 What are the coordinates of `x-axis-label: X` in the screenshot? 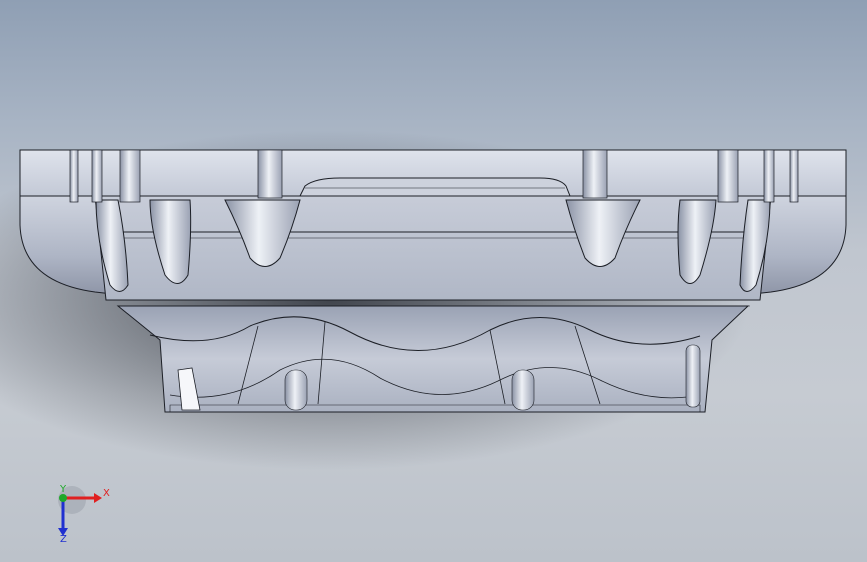 It's located at (106, 493).